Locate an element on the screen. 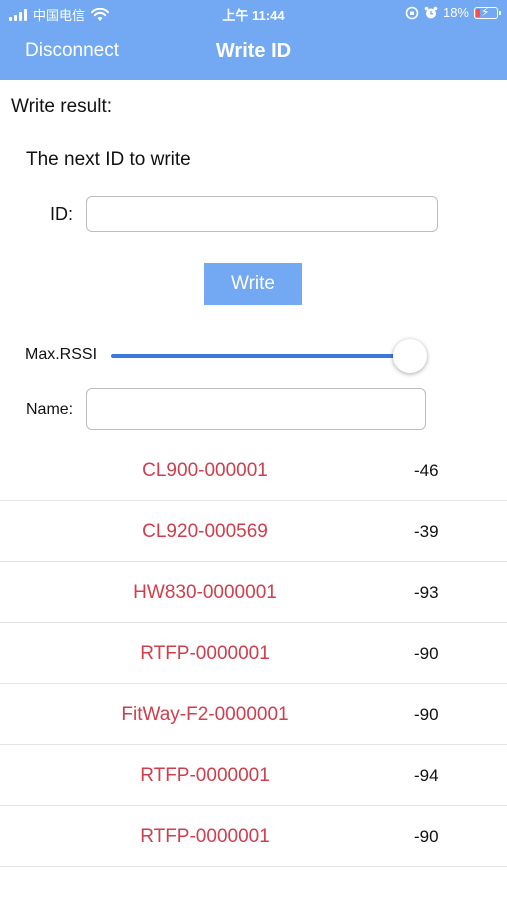  name-label: Name: is located at coordinates (50, 409).